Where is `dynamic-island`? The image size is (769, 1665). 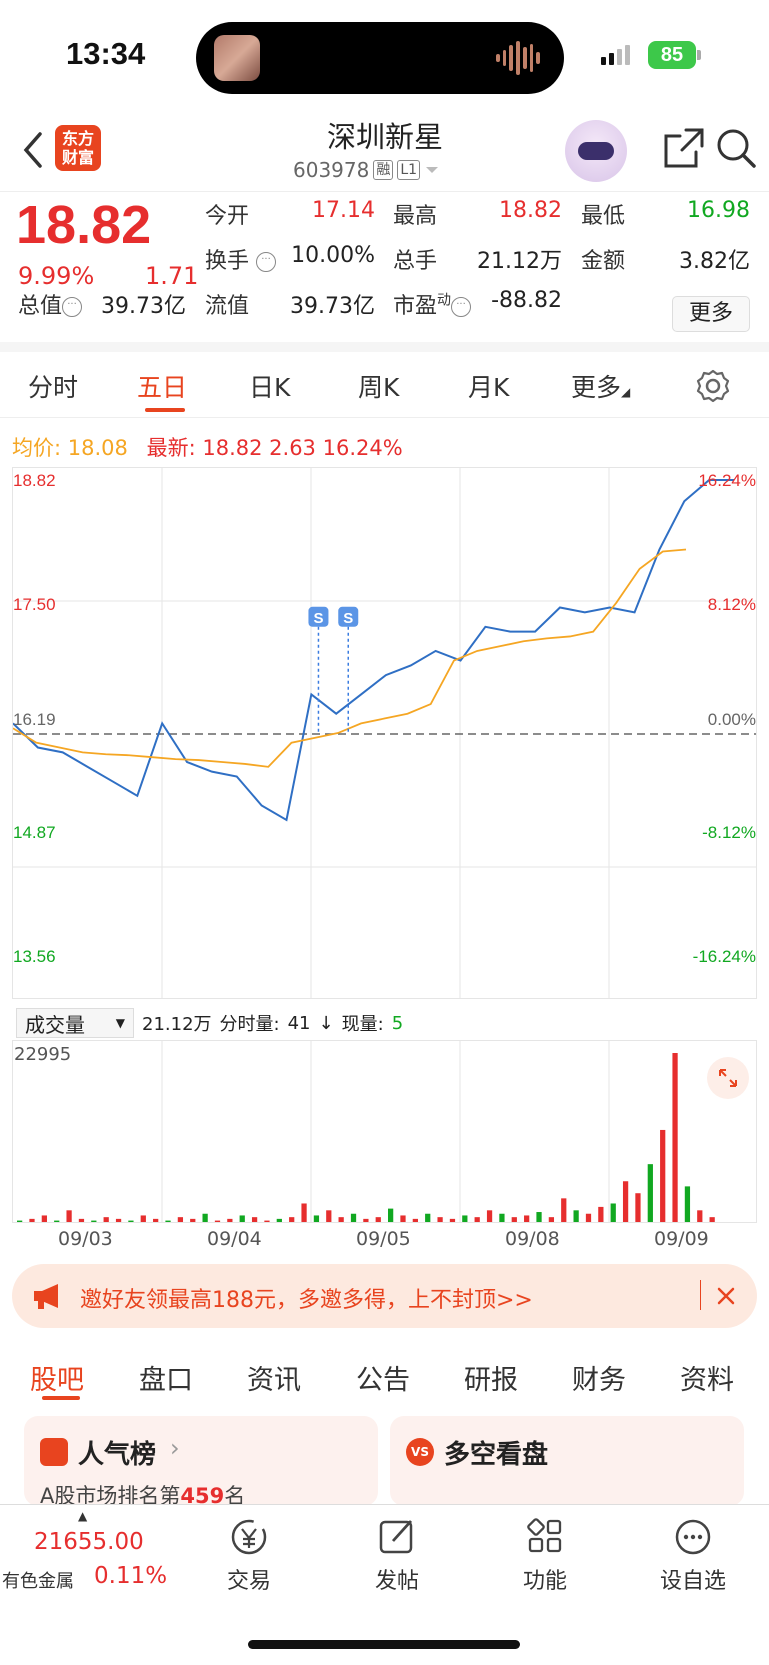
dynamic-island is located at coordinates (380, 58).